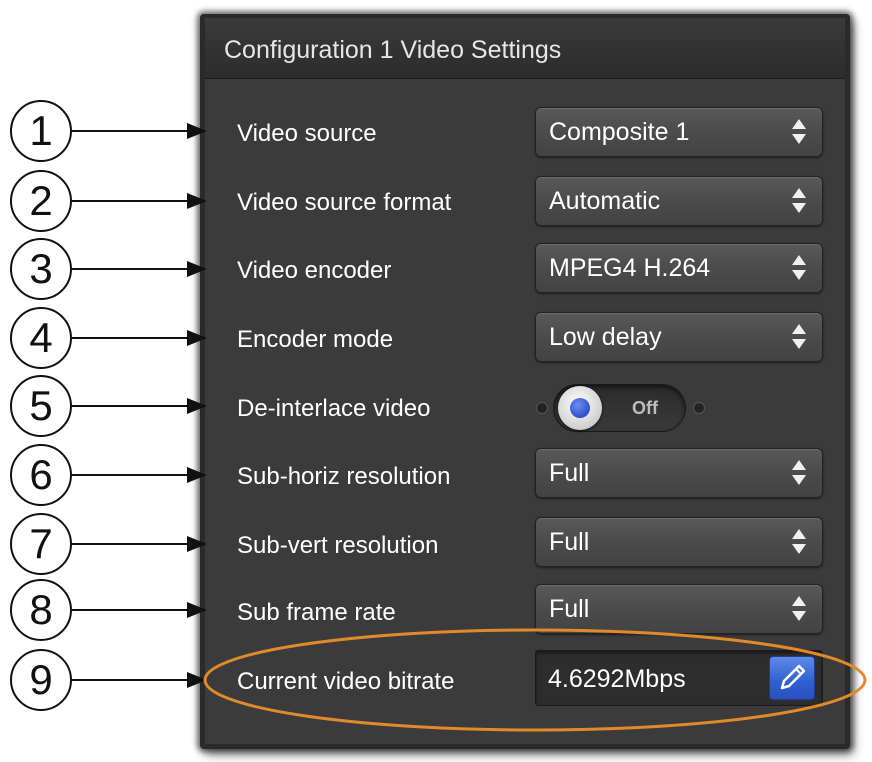  Describe the element at coordinates (41, 680) in the screenshot. I see `callout-9: 9` at that location.